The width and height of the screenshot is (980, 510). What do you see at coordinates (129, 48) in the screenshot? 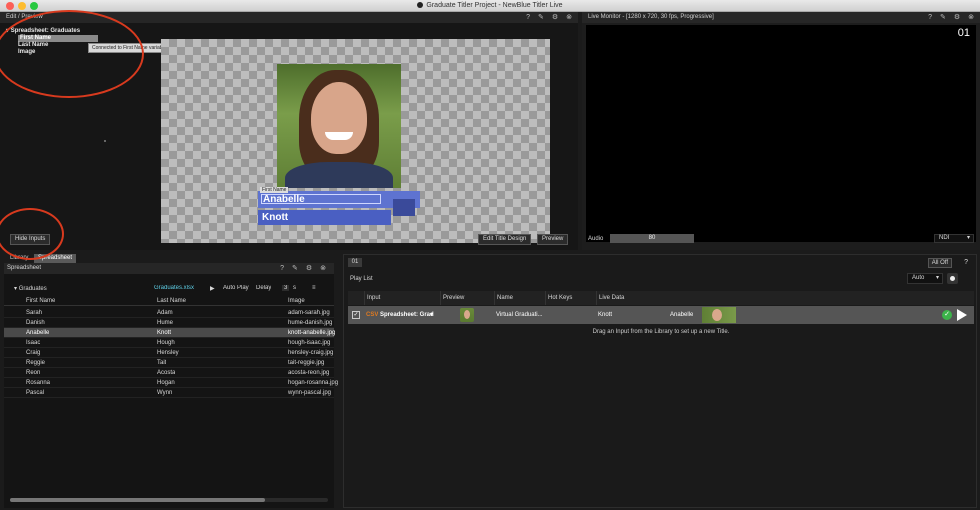
I see `variable-tooltip: Connected to First Name variable` at bounding box center [129, 48].